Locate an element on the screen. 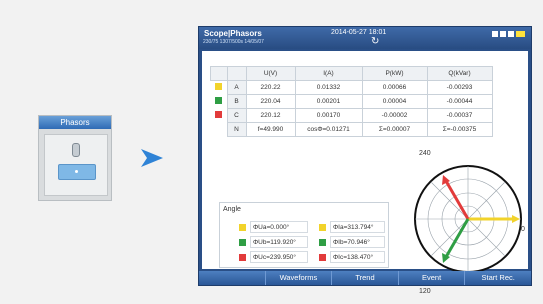 The image size is (543, 304). waveforms-button: Waveforms is located at coordinates (298, 278).